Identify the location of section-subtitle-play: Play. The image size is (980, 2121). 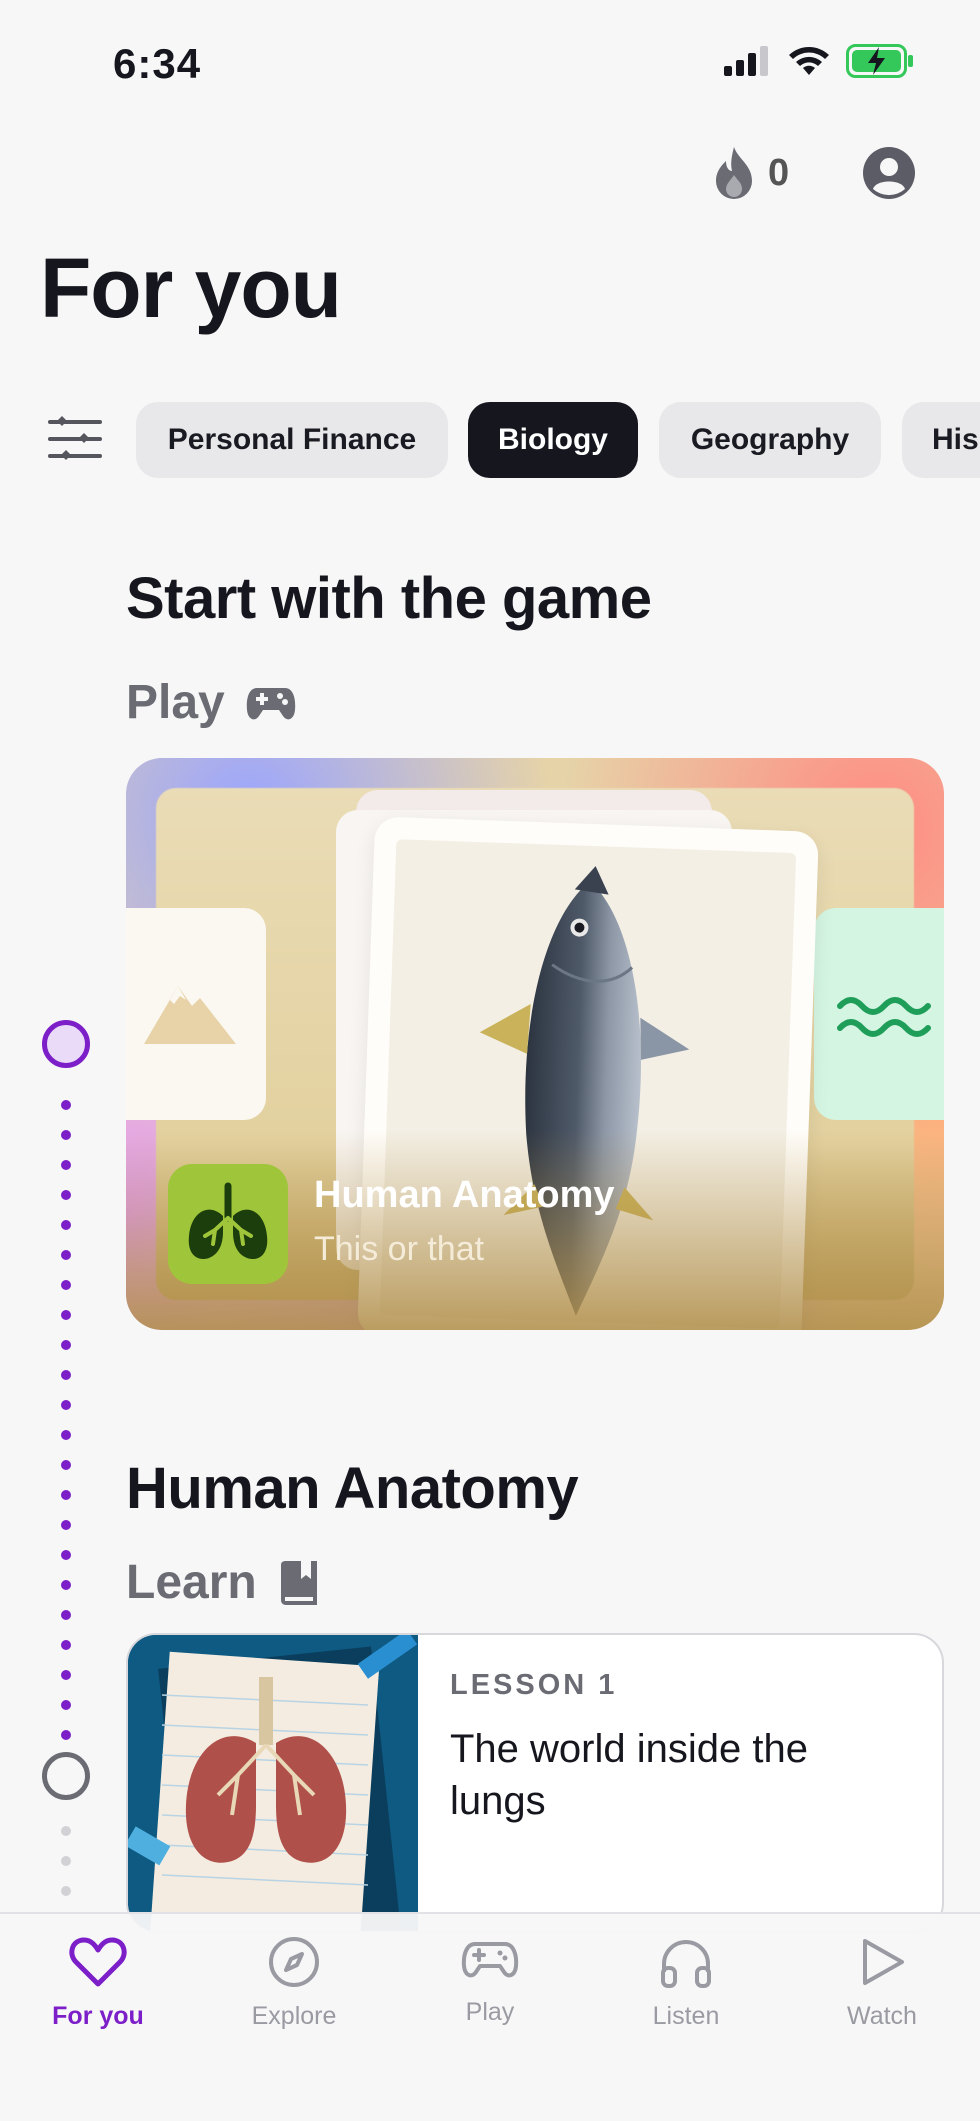
(211, 702).